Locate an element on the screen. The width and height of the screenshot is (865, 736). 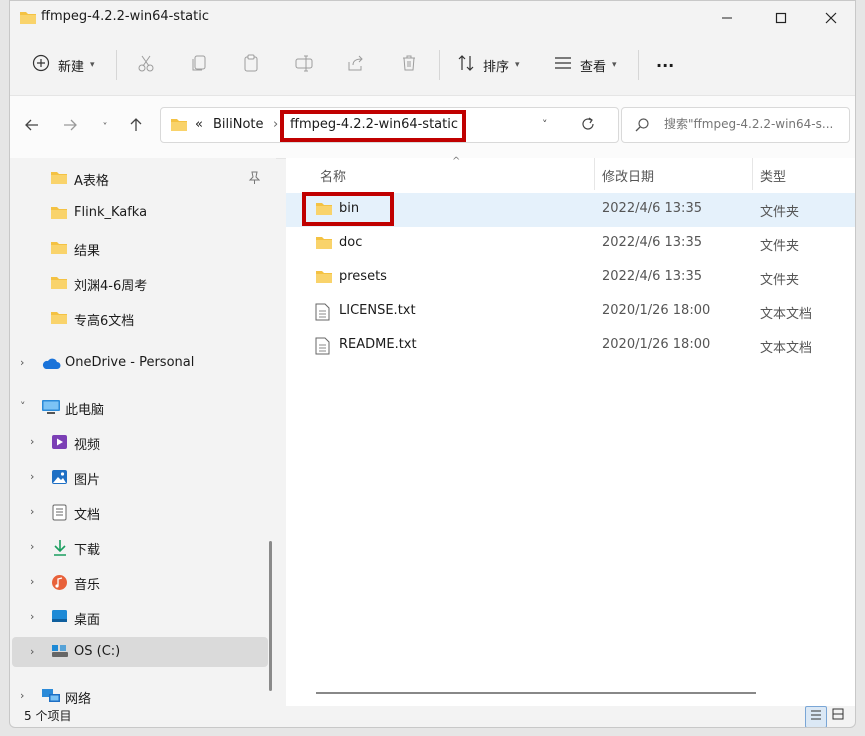
pin-icon is located at coordinates (254, 180).